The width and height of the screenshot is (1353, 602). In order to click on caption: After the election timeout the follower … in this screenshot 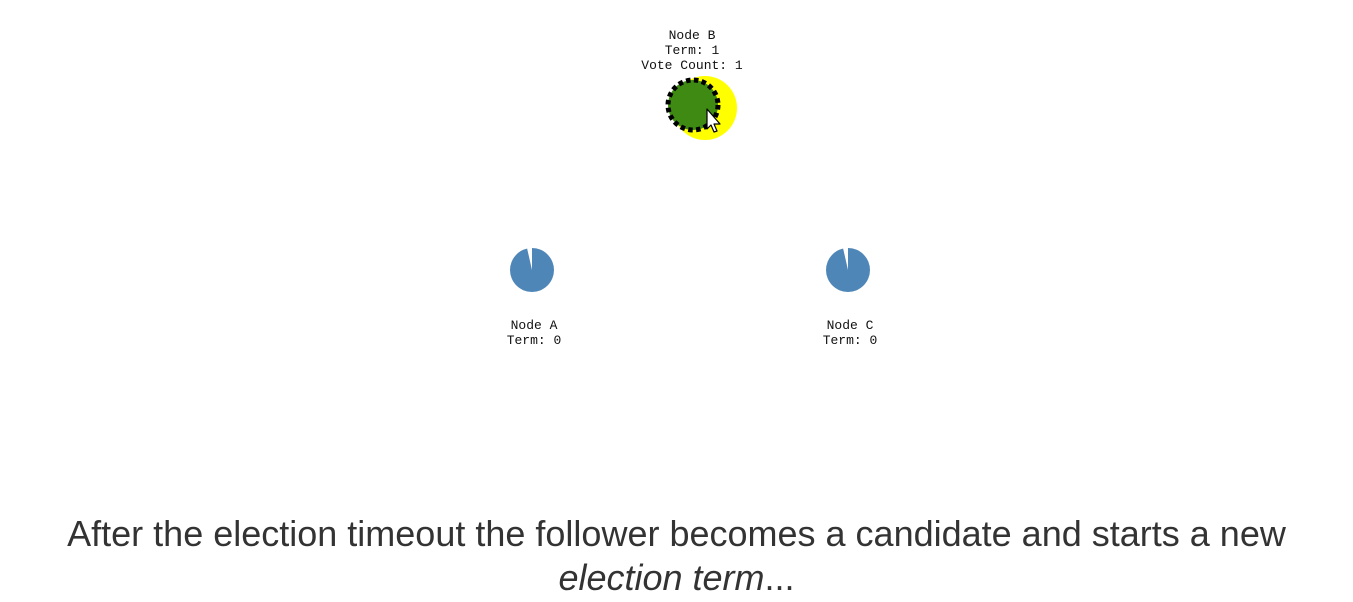, I will do `click(676, 556)`.